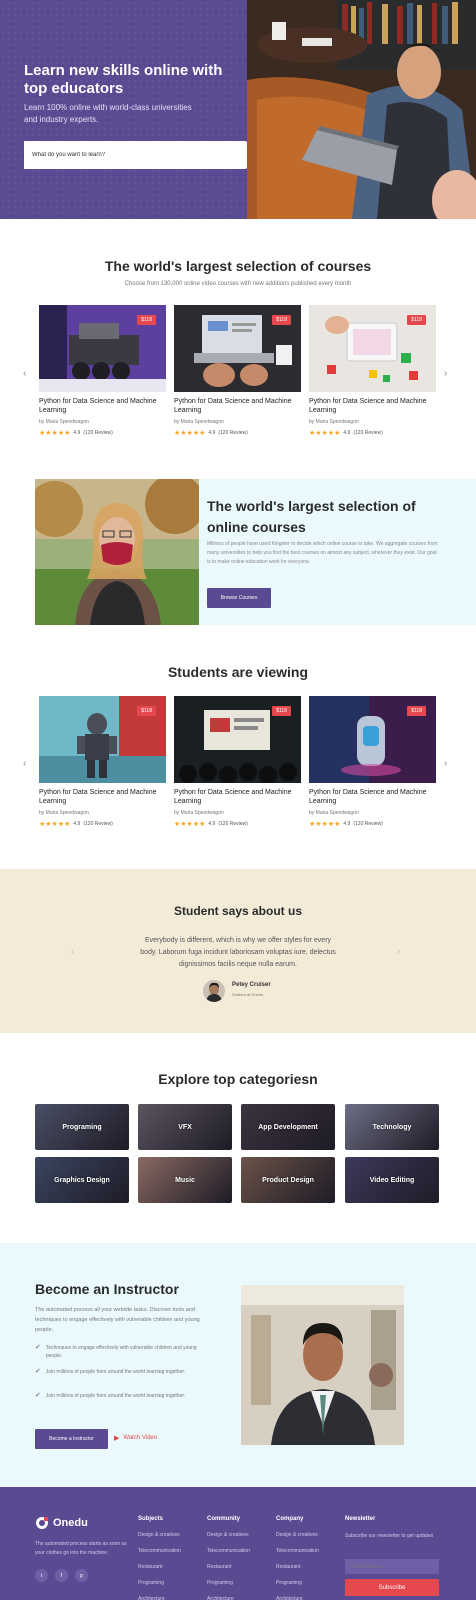 The image size is (476, 1612). What do you see at coordinates (61, 1575) in the screenshot?
I see `facebook-icon: f` at bounding box center [61, 1575].